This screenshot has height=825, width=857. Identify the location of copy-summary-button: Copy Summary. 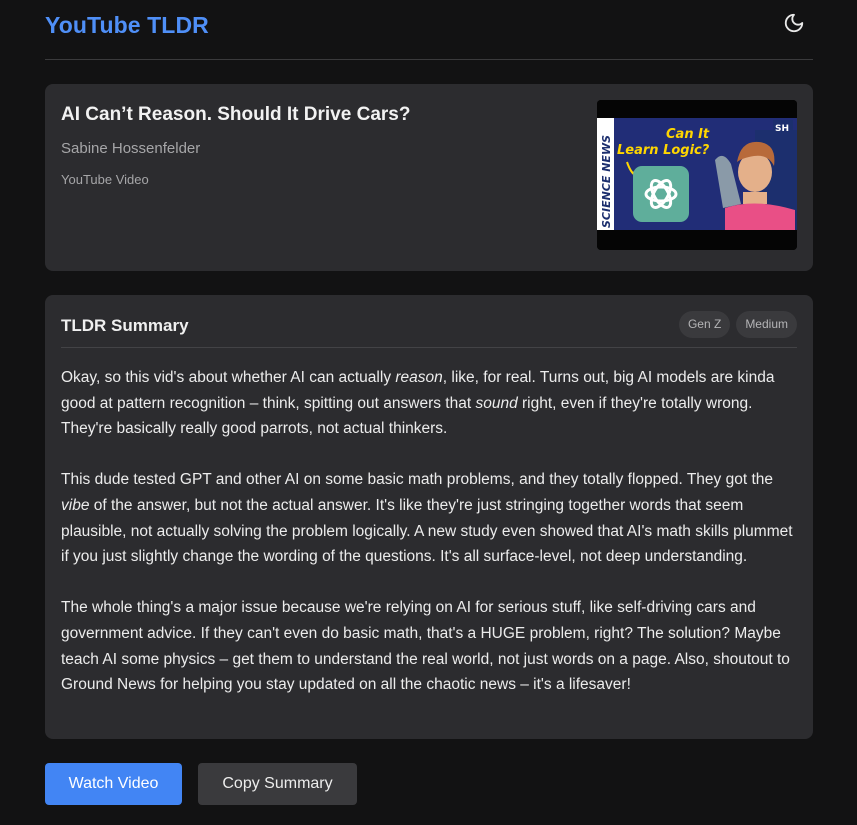
(277, 784).